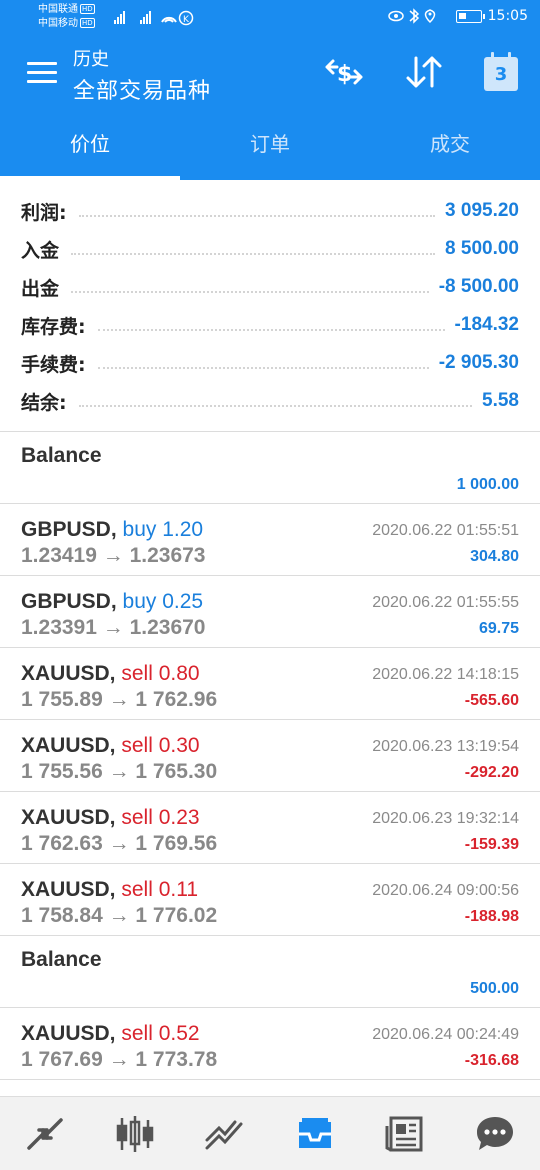  I want to click on deal-symbol: XAUUSD, sell 0.23, so click(110, 818).